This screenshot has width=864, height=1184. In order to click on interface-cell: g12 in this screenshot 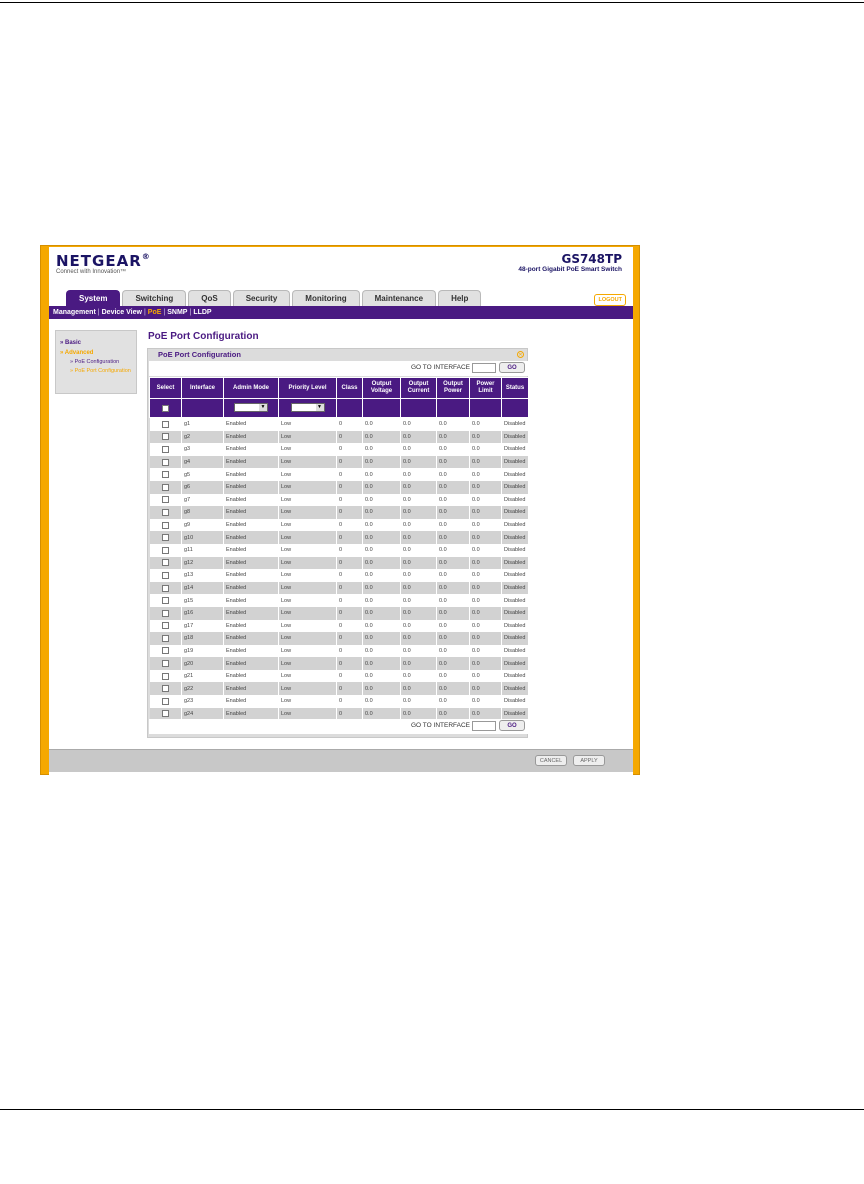, I will do `click(202, 563)`.